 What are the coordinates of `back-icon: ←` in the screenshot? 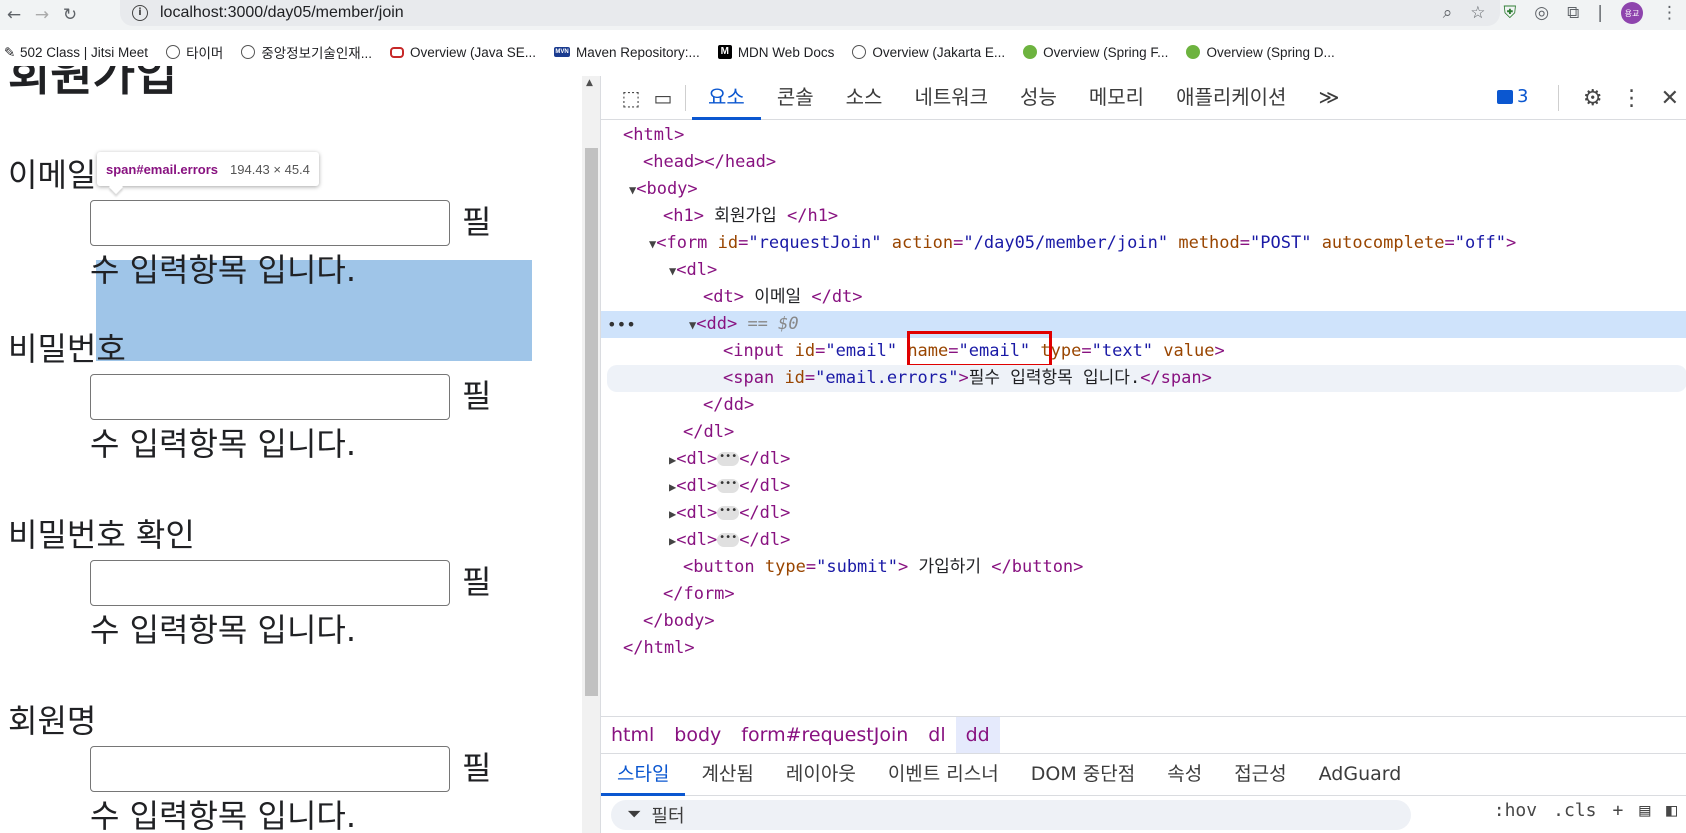 It's located at (14, 15).